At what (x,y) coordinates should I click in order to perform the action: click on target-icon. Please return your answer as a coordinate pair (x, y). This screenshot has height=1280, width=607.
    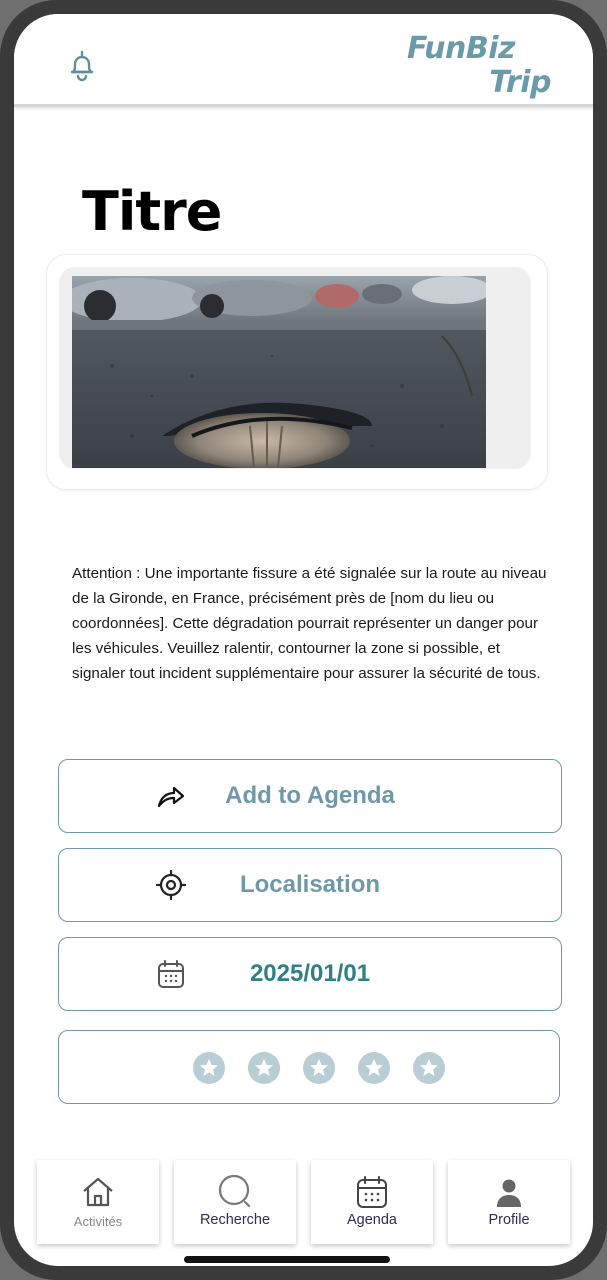
    Looking at the image, I should click on (171, 885).